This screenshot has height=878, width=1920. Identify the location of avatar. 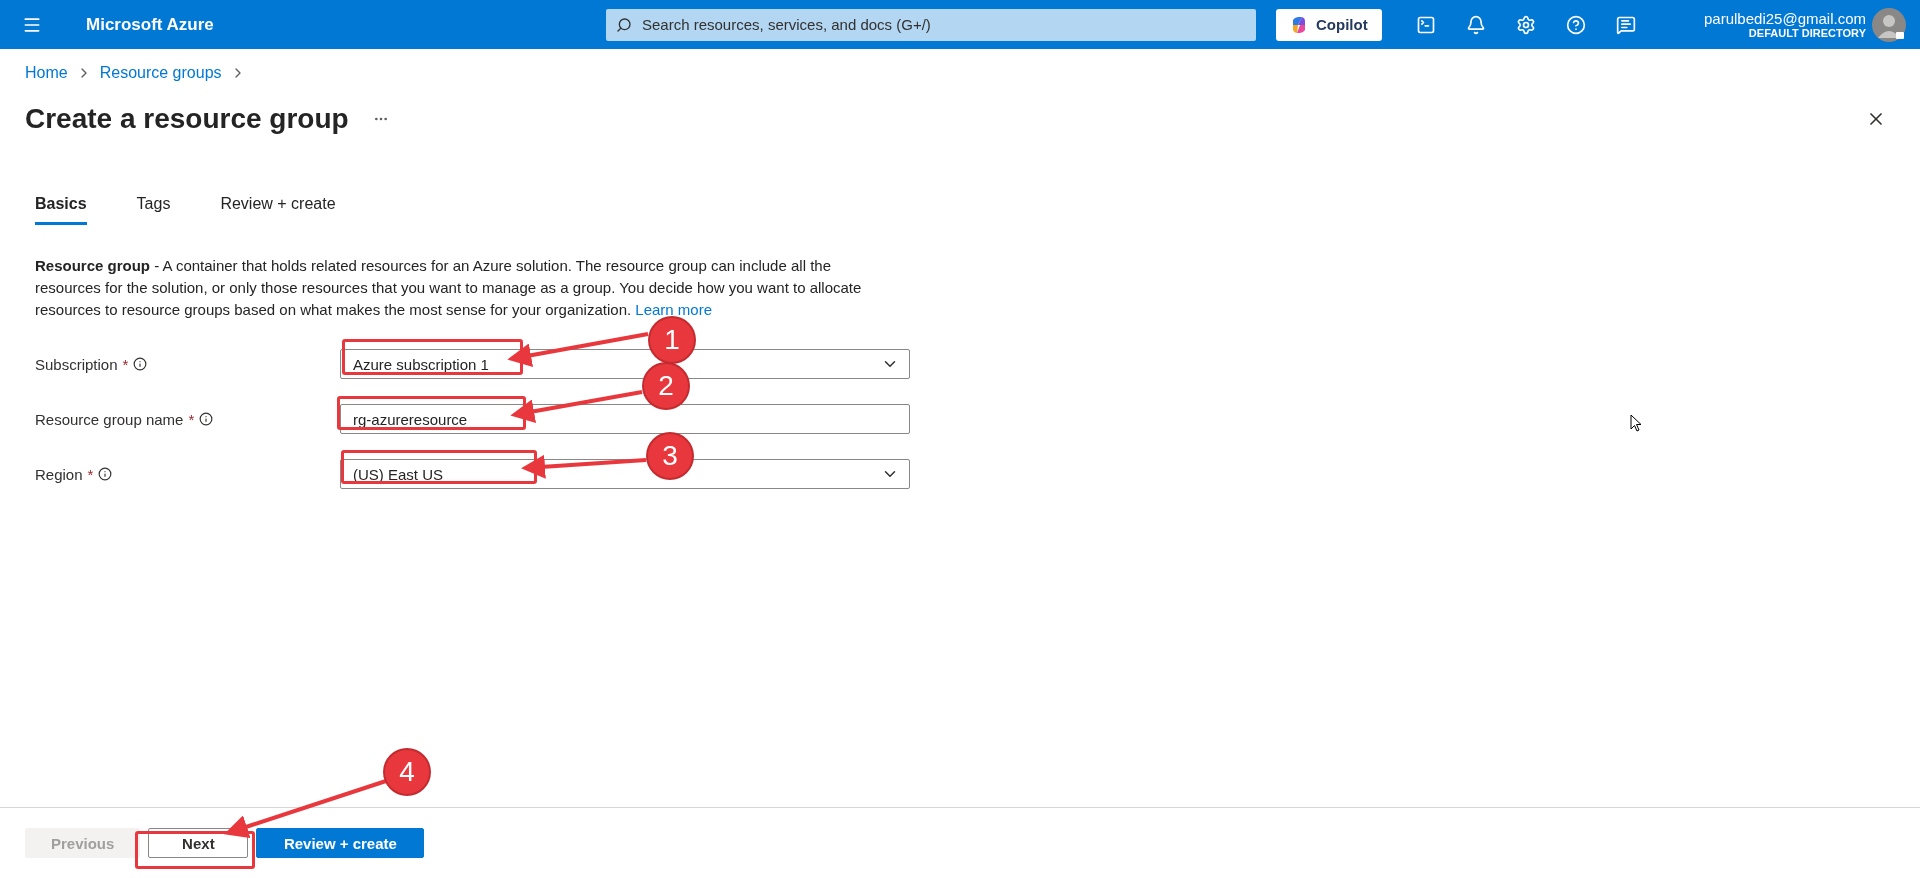
(1889, 24).